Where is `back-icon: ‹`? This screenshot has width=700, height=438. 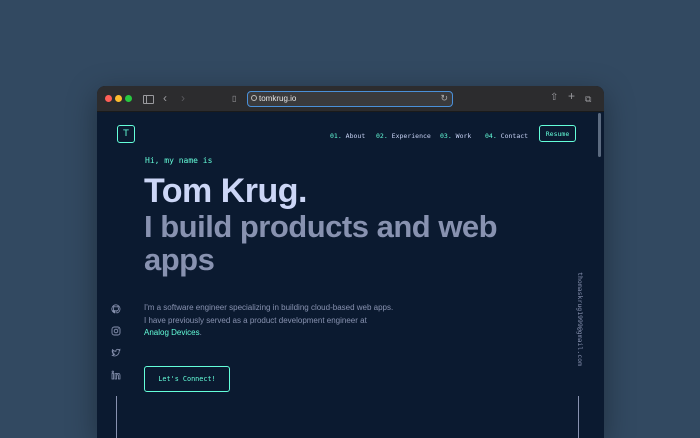
back-icon: ‹ is located at coordinates (165, 98).